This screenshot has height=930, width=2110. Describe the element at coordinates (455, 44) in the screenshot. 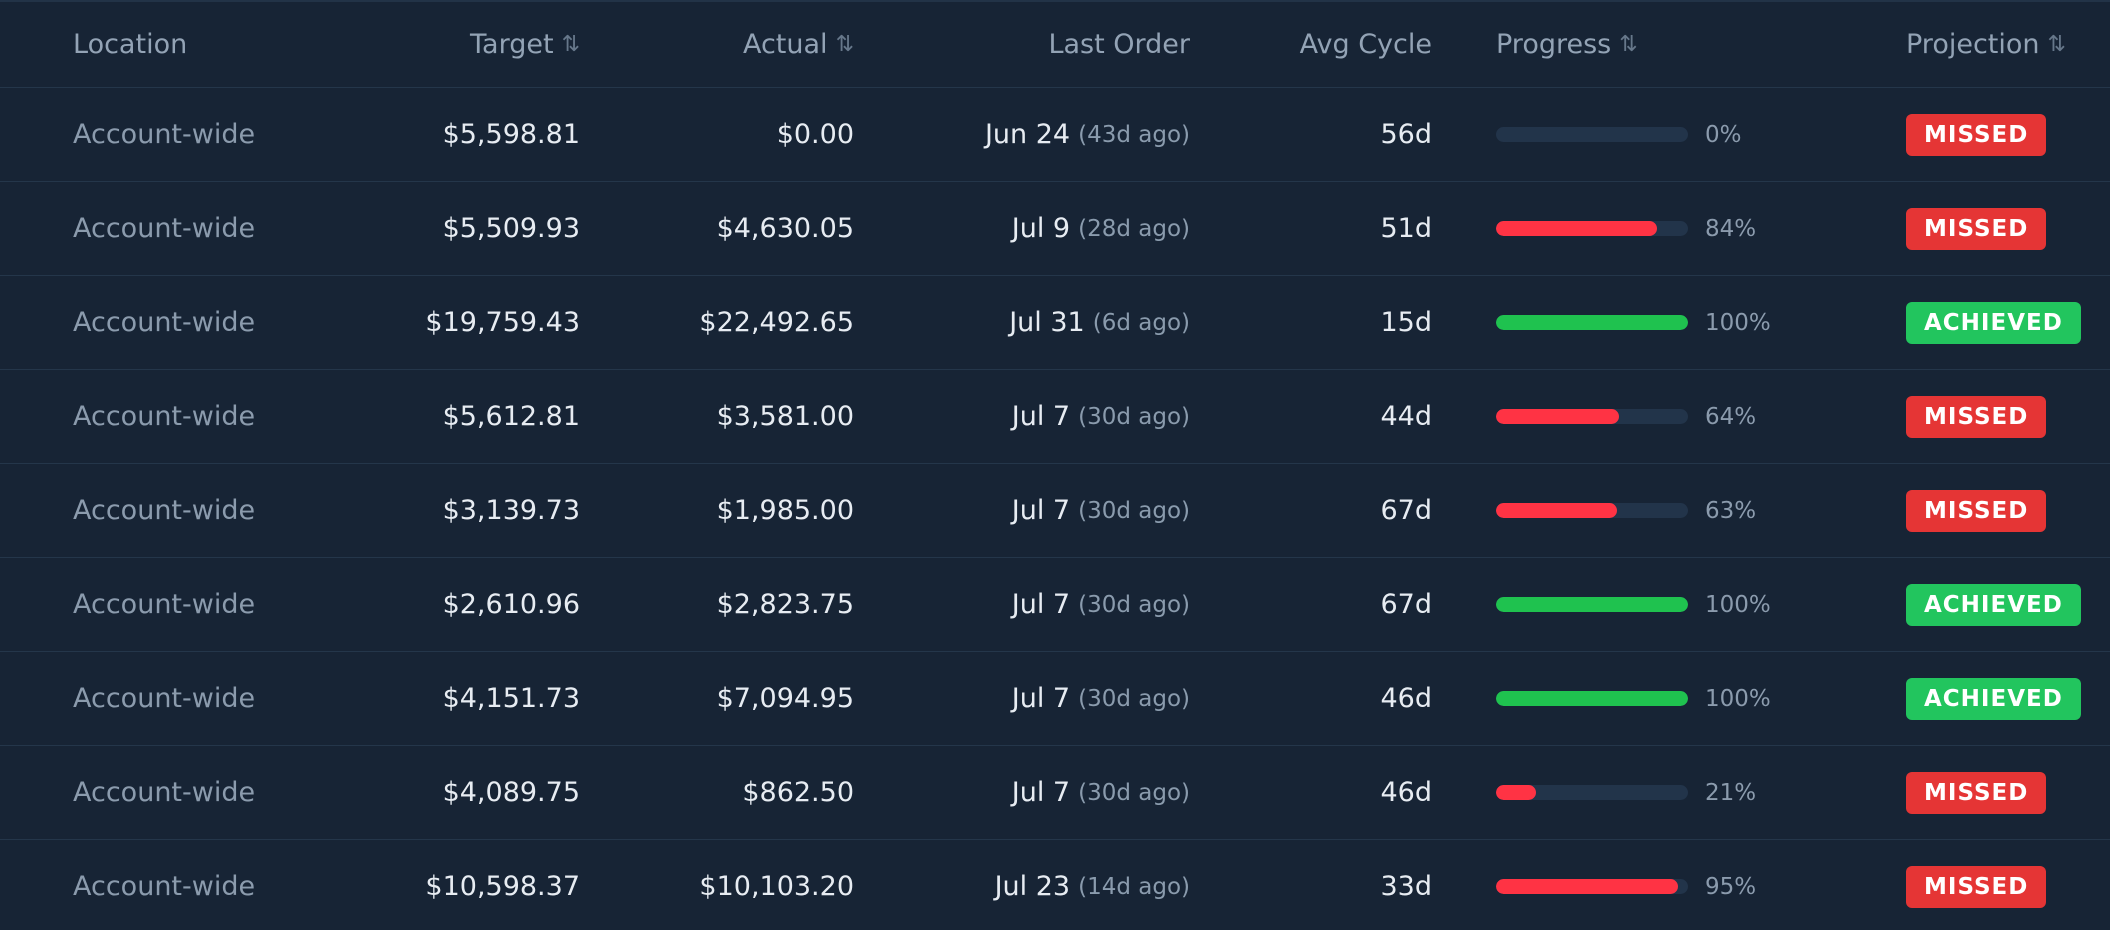

I see `column-header-target: Target ⇅` at that location.